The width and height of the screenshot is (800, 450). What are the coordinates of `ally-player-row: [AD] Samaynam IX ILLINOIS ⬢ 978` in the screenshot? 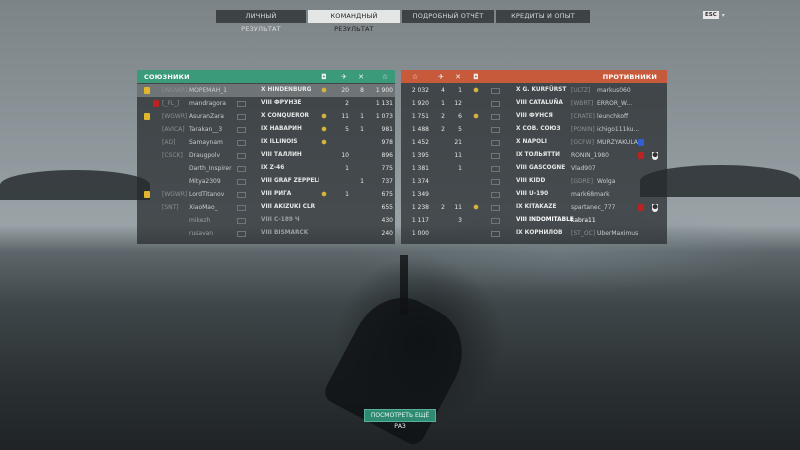 It's located at (266, 142).